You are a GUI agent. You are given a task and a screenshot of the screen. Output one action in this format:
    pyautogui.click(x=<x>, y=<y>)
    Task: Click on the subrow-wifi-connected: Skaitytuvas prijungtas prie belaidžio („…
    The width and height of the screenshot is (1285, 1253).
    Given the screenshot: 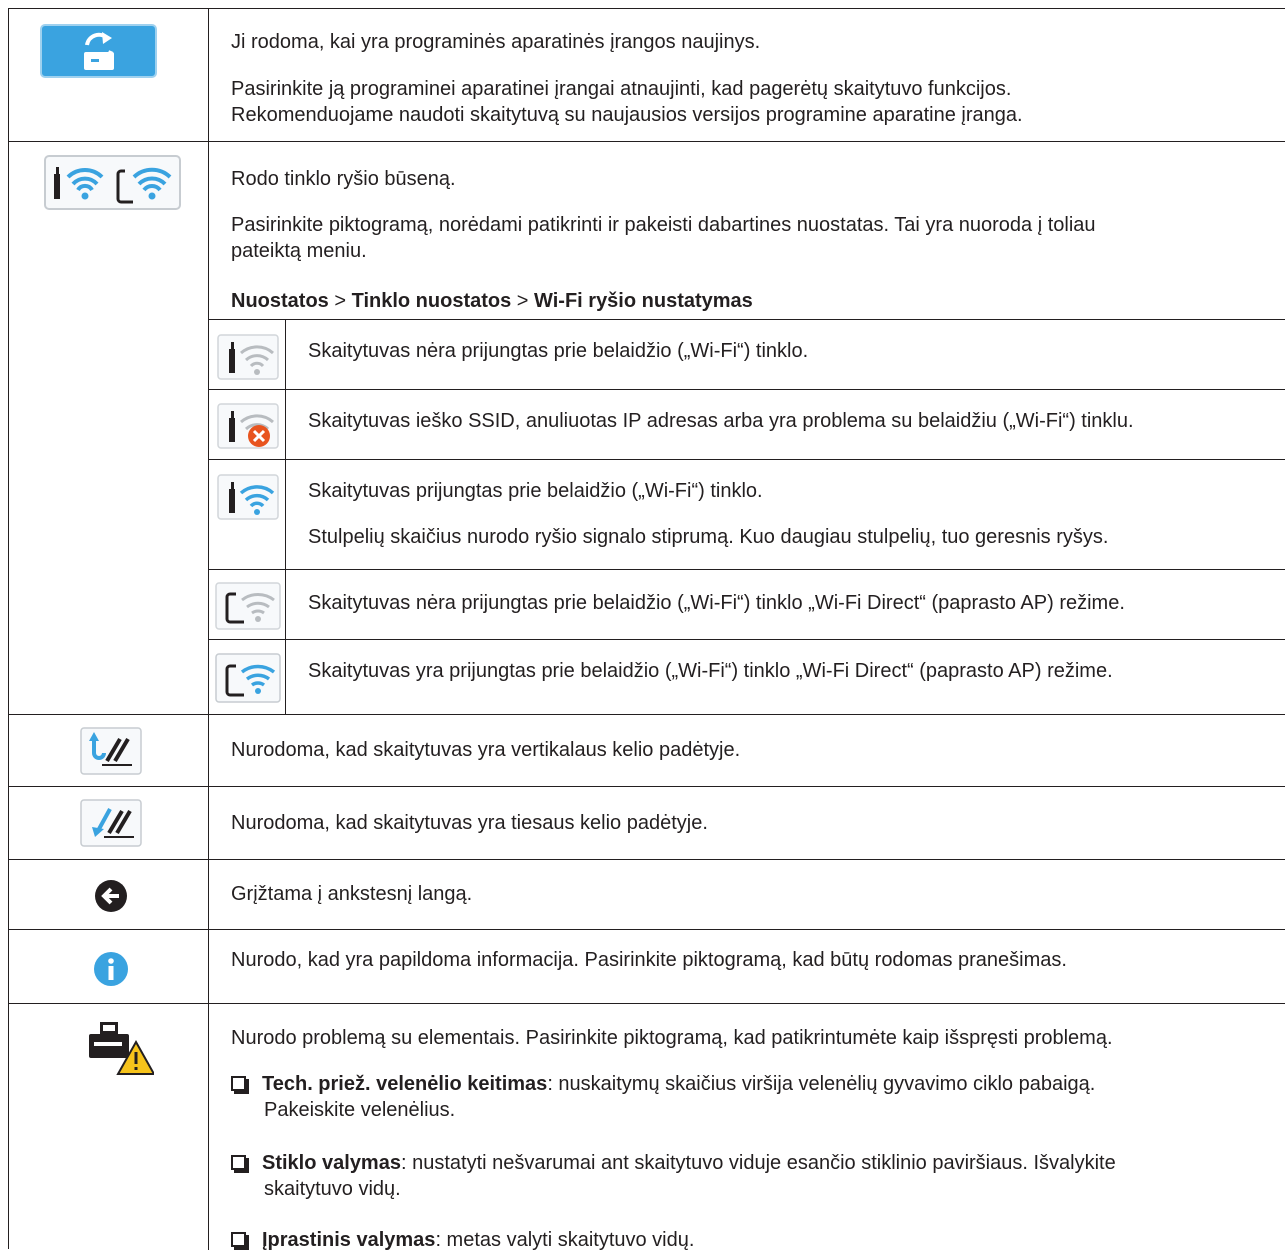 What is the action you would take?
    pyautogui.click(x=747, y=514)
    